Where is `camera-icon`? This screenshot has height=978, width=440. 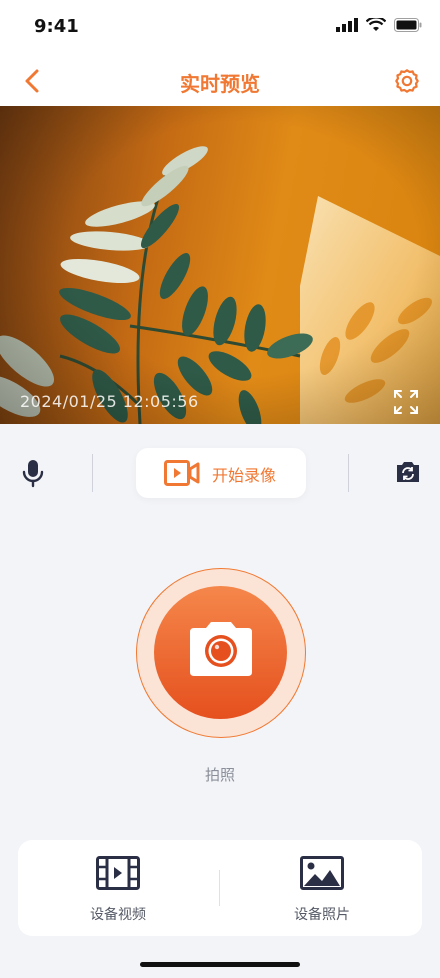 camera-icon is located at coordinates (221, 649).